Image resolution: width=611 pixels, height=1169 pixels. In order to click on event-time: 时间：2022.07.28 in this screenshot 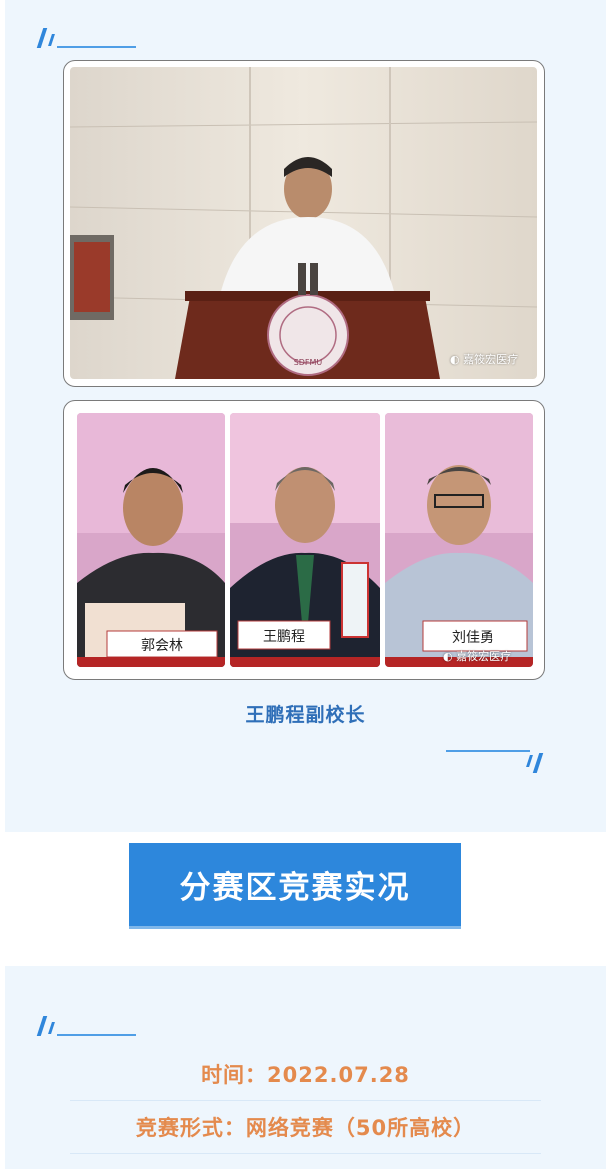, I will do `click(305, 1075)`.